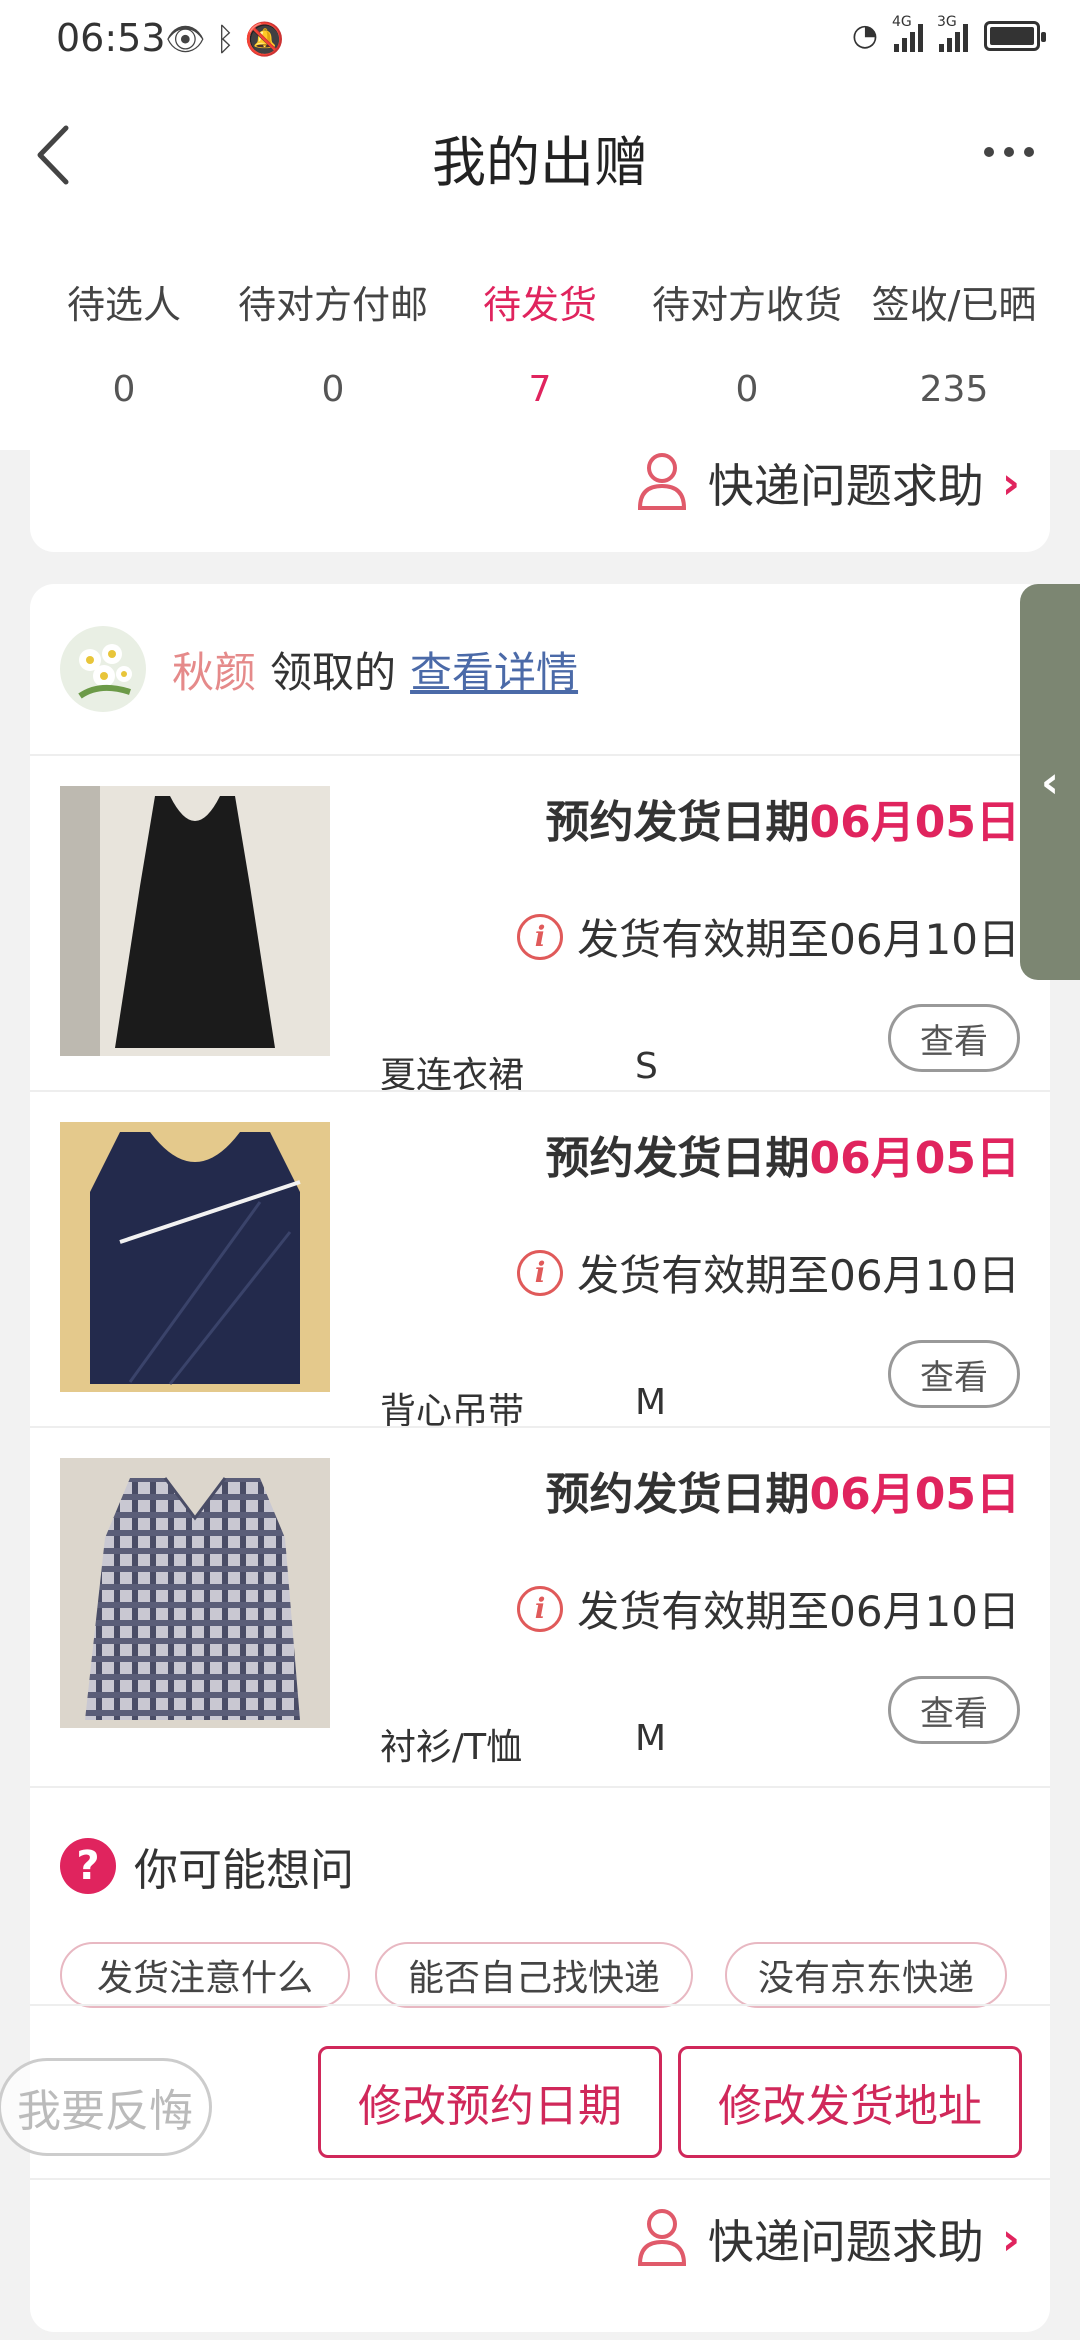 This screenshot has width=1080, height=2340. Describe the element at coordinates (989, 152) in the screenshot. I see `more-dots-icon` at that location.